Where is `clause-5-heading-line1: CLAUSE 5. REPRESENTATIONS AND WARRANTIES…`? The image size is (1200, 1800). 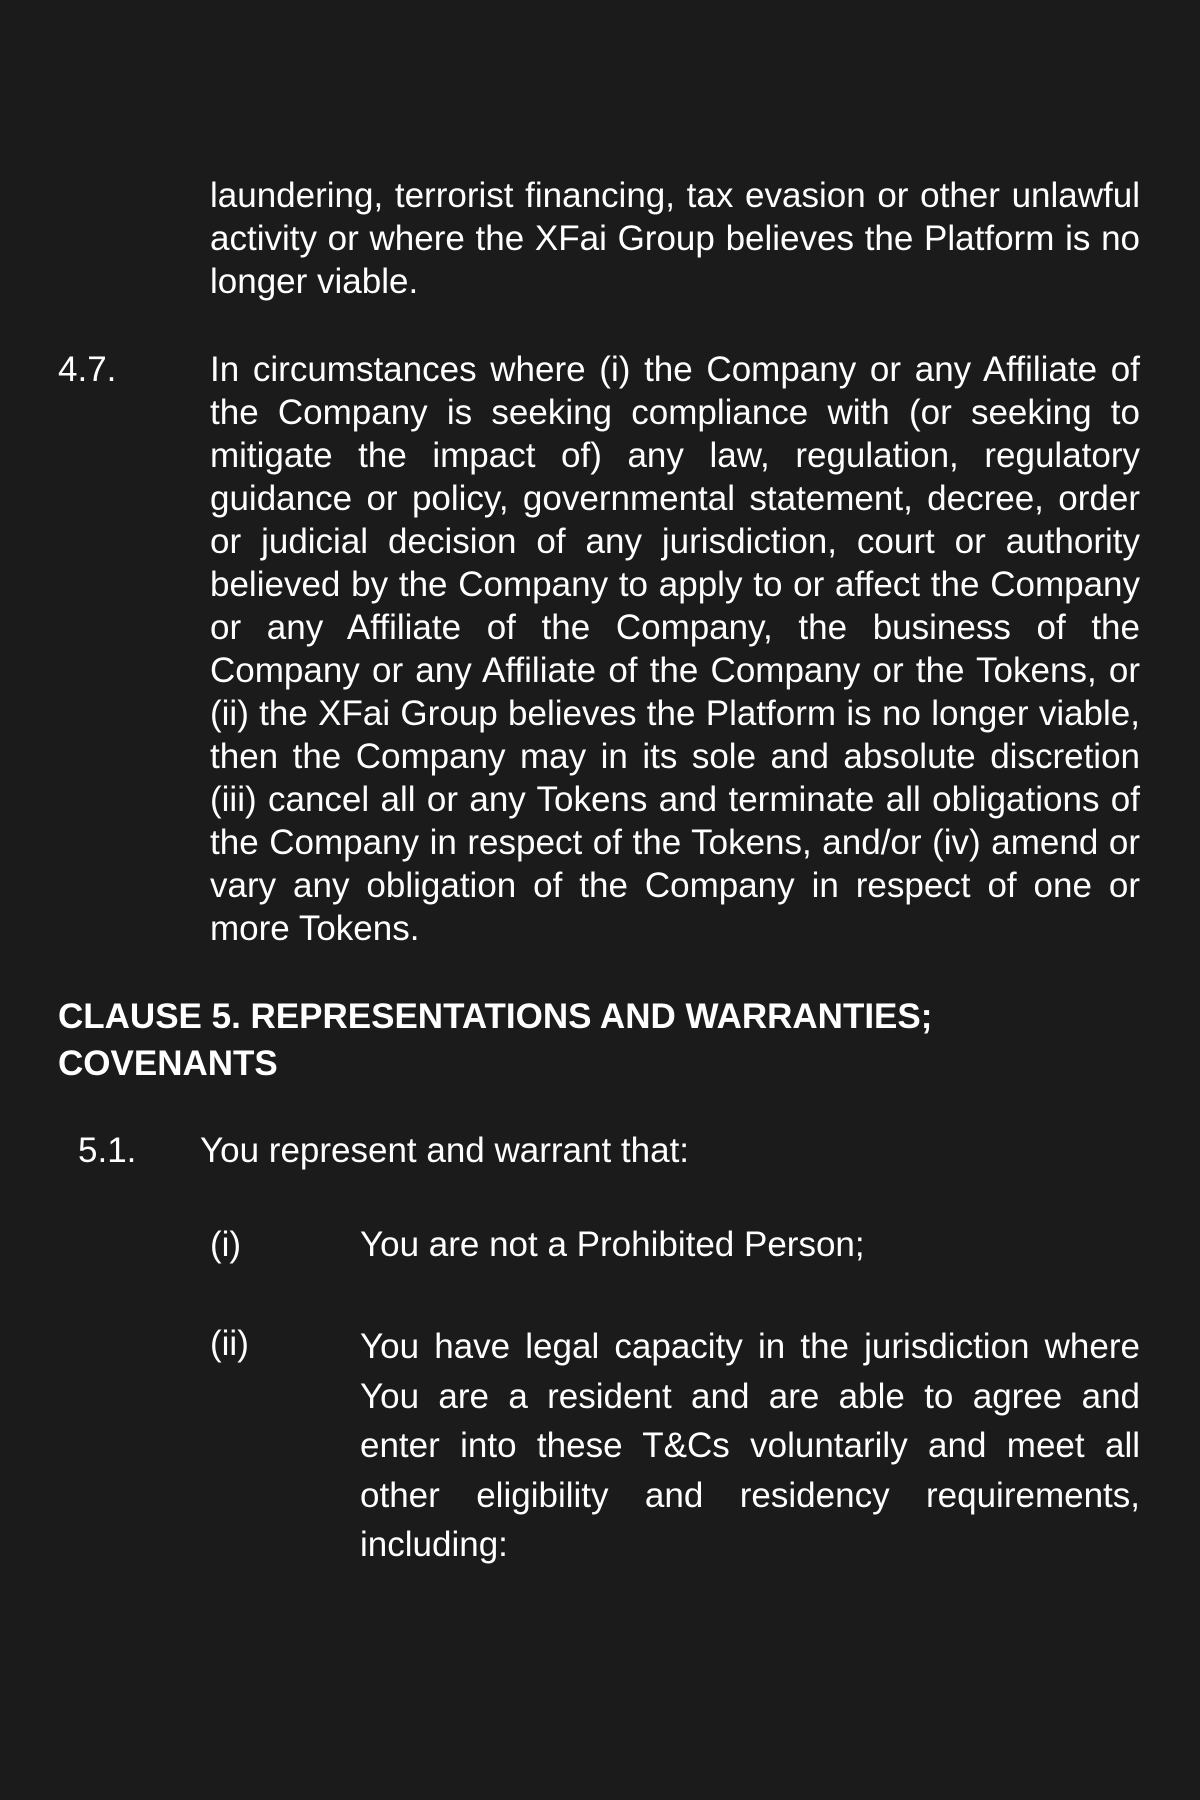 clause-5-heading-line1: CLAUSE 5. REPRESENTATIONS AND WARRANTIES… is located at coordinates (495, 1016).